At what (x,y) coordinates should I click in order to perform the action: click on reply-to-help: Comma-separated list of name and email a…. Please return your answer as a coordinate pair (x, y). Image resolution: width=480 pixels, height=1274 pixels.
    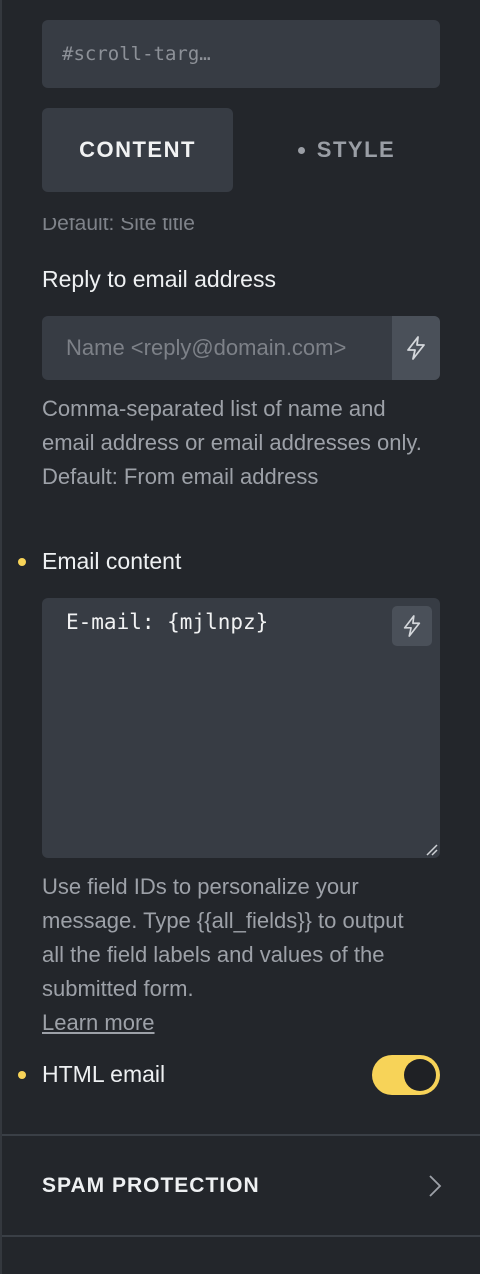
    Looking at the image, I should click on (232, 442).